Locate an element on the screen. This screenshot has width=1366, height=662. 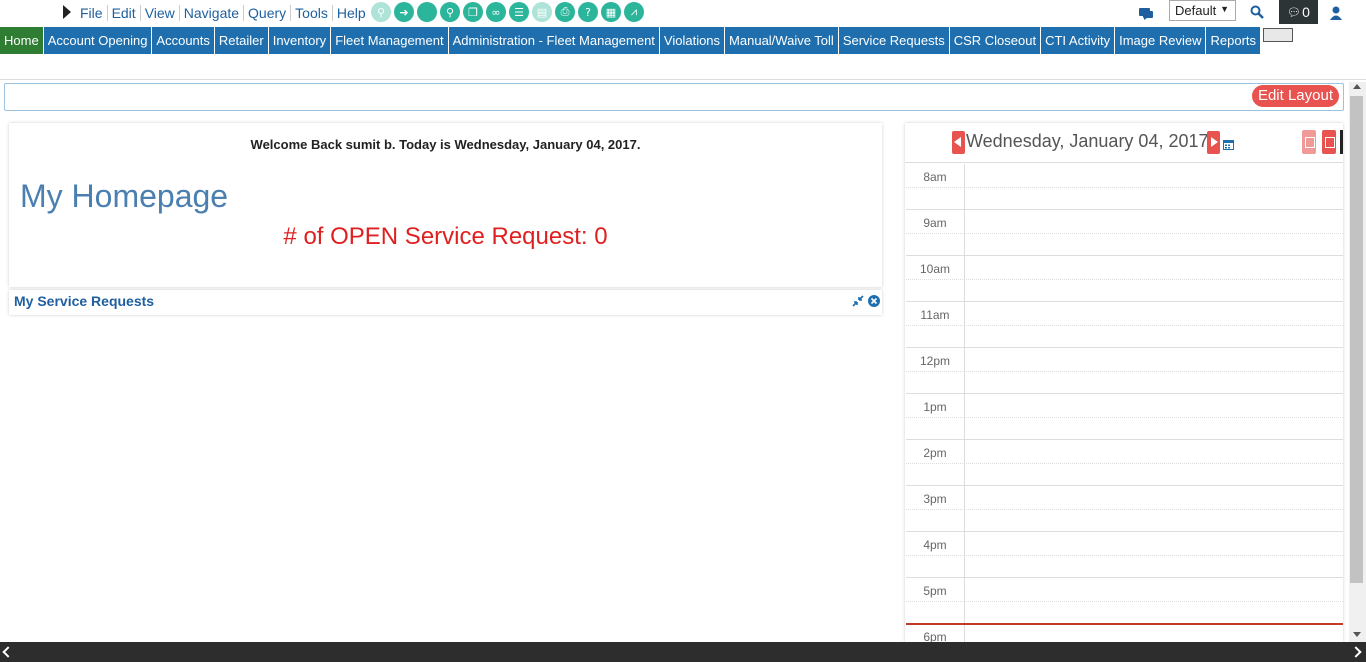
divider is located at coordinates (683, 79).